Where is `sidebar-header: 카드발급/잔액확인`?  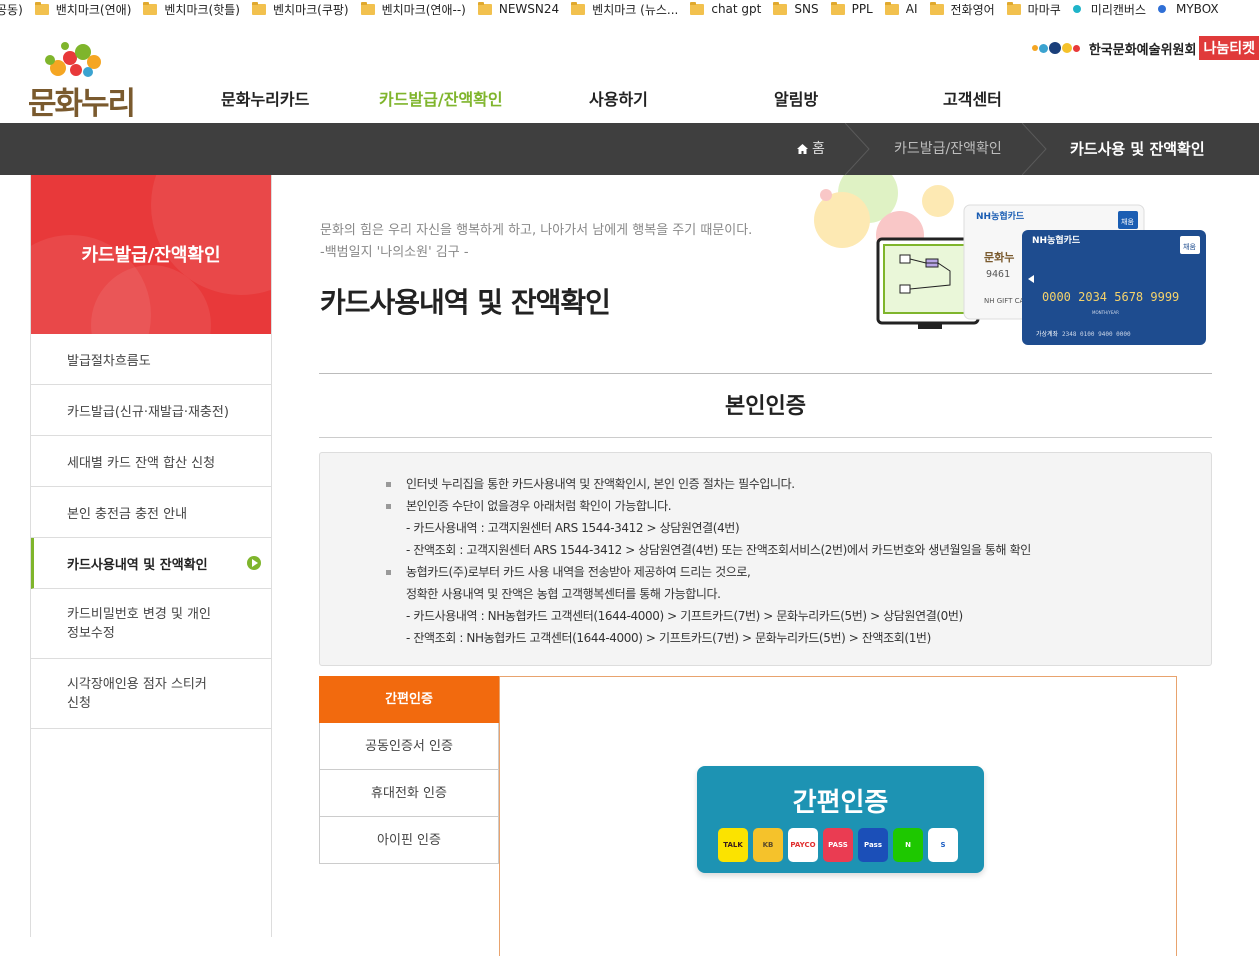
sidebar-header: 카드발급/잔액확인 is located at coordinates (151, 254).